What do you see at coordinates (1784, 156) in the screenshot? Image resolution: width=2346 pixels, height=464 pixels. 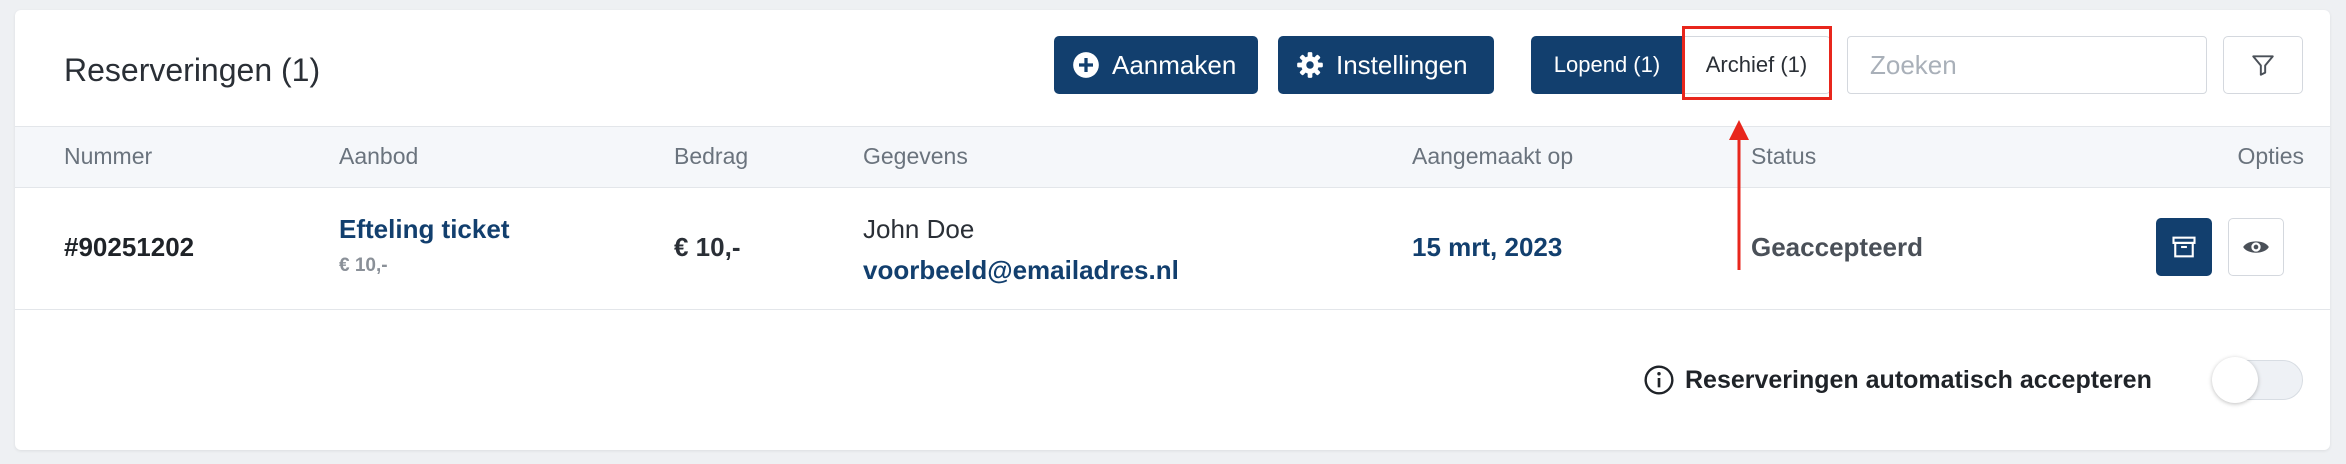 I see `column-status: Status` at bounding box center [1784, 156].